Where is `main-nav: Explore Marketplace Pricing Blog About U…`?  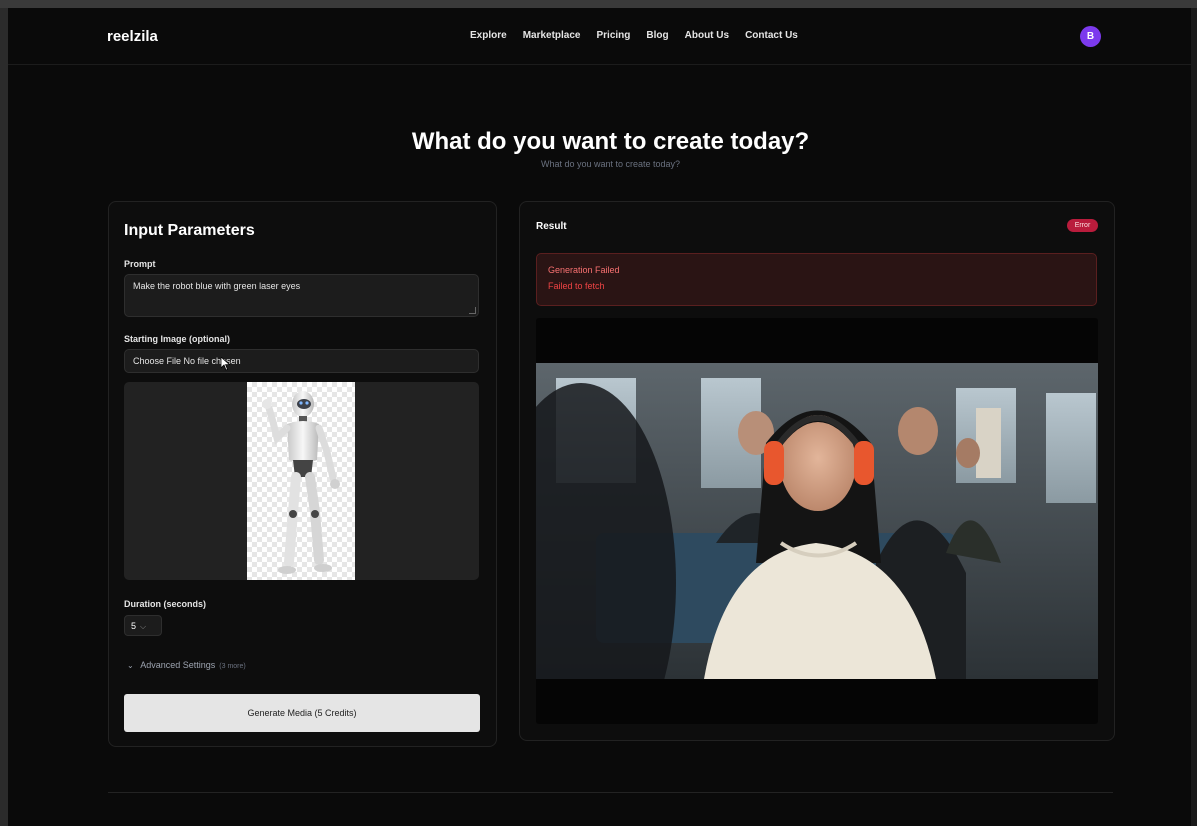
main-nav: Explore Marketplace Pricing Blog About U… is located at coordinates (634, 35).